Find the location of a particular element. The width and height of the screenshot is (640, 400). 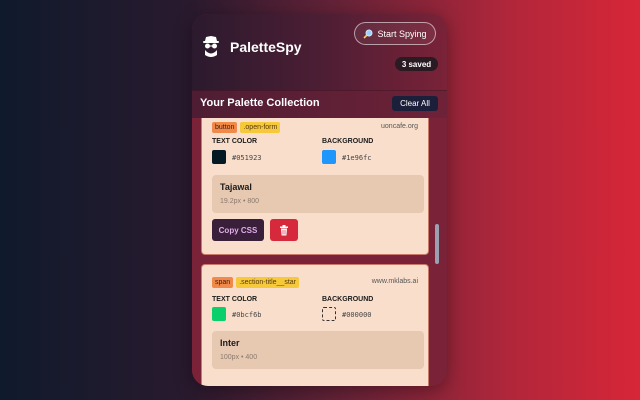

site-domain: www.mklabs.ai is located at coordinates (394, 281).